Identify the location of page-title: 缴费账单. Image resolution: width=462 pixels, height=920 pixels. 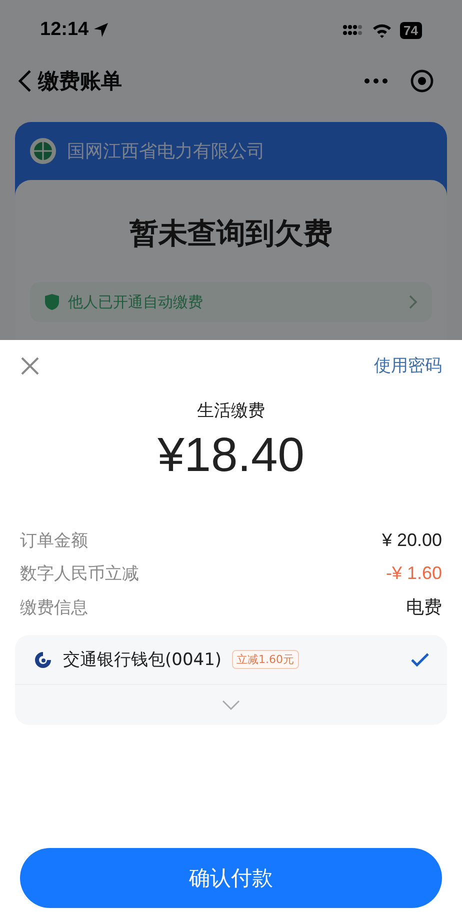
(80, 81).